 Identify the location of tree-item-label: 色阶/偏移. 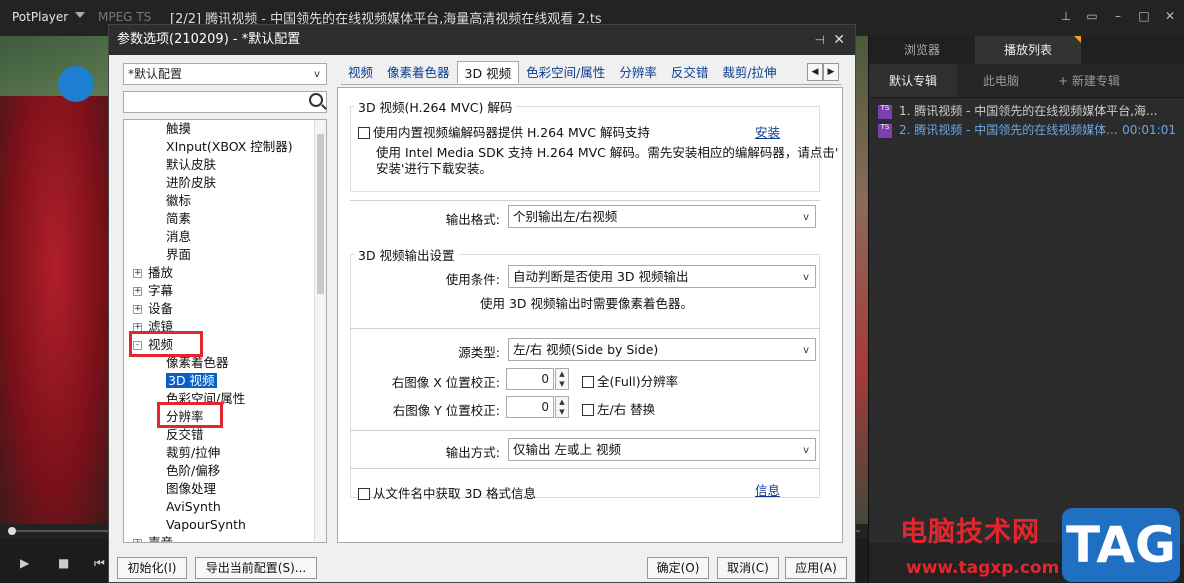
(193, 470).